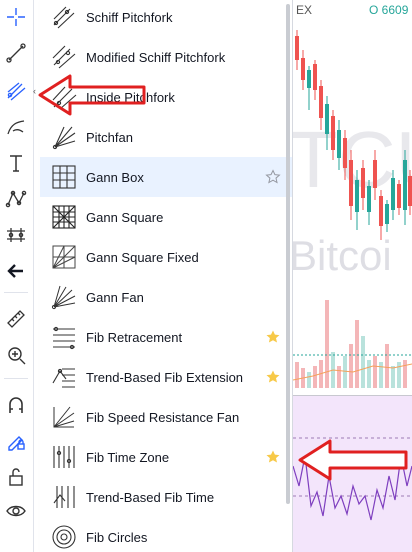 This screenshot has height=552, width=412. I want to click on menu-item-modified-schiff-pitchfork: Modified Schiff Pitchfork, so click(166, 57).